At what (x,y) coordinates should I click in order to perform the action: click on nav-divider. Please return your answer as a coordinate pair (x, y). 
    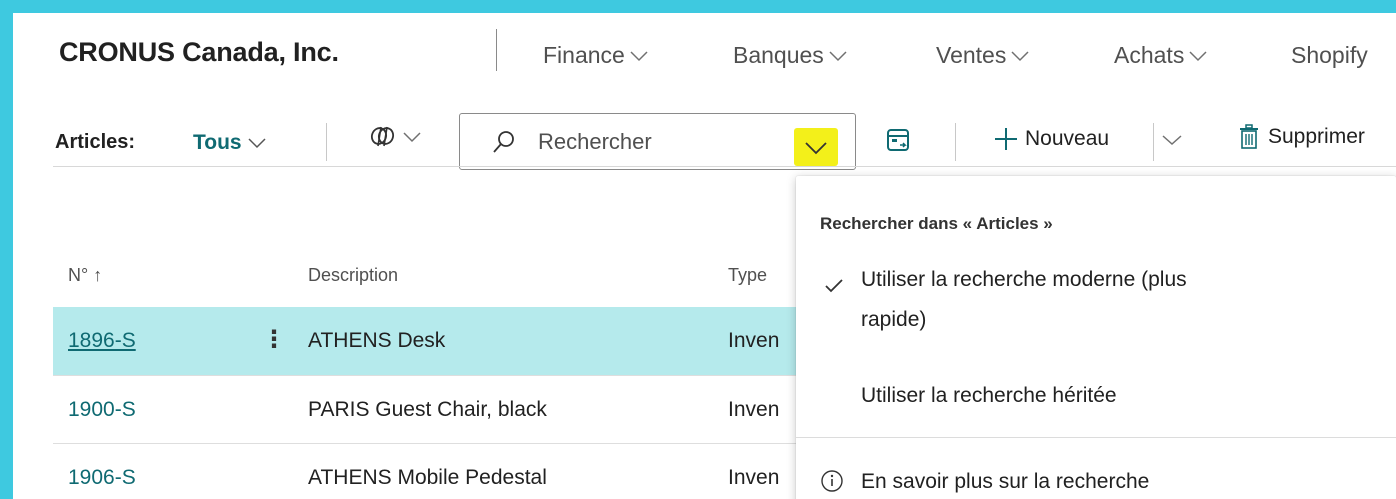
    Looking at the image, I should click on (496, 50).